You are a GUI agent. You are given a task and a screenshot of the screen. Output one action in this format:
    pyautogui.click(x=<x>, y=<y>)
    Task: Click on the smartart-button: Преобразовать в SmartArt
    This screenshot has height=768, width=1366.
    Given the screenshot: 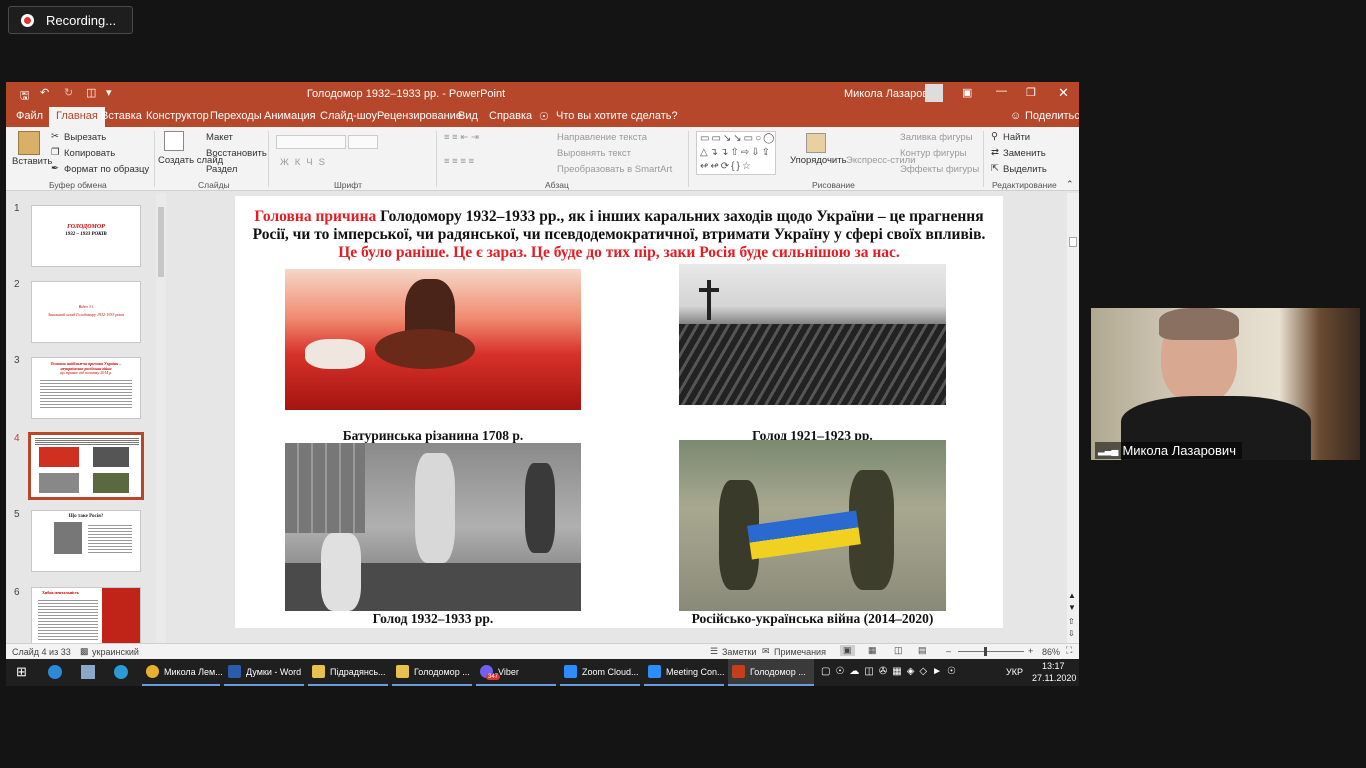 What is the action you would take?
    pyautogui.click(x=614, y=169)
    